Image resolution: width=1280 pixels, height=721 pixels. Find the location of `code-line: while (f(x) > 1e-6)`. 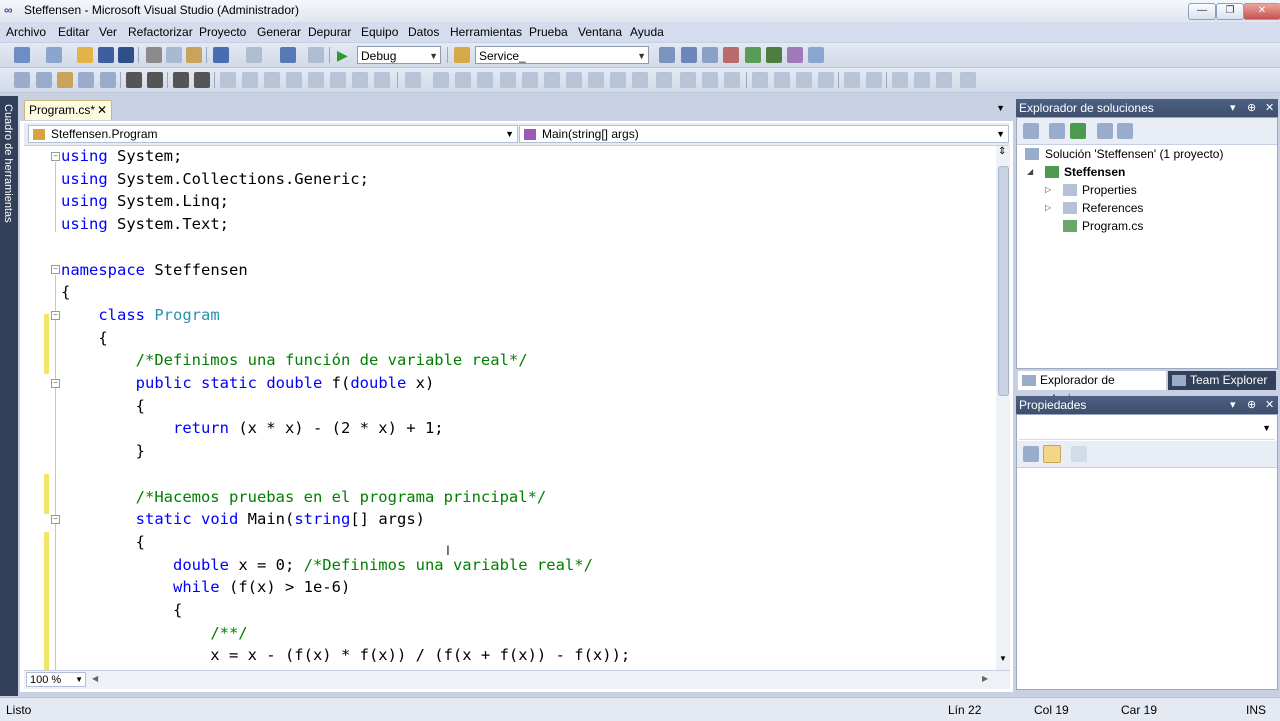

code-line: while (f(x) > 1e-6) is located at coordinates (205, 588).